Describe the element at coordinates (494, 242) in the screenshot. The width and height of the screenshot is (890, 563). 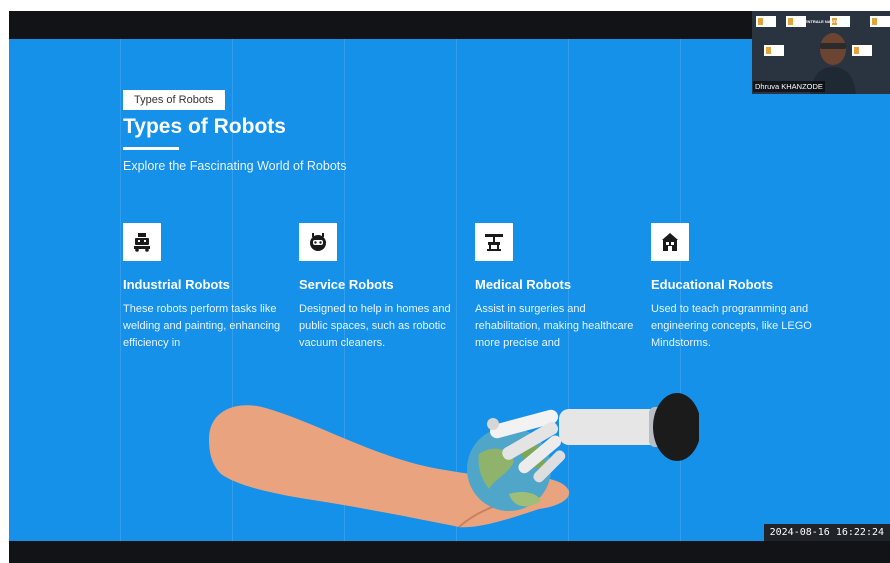
I see `medical-robot-icon` at that location.